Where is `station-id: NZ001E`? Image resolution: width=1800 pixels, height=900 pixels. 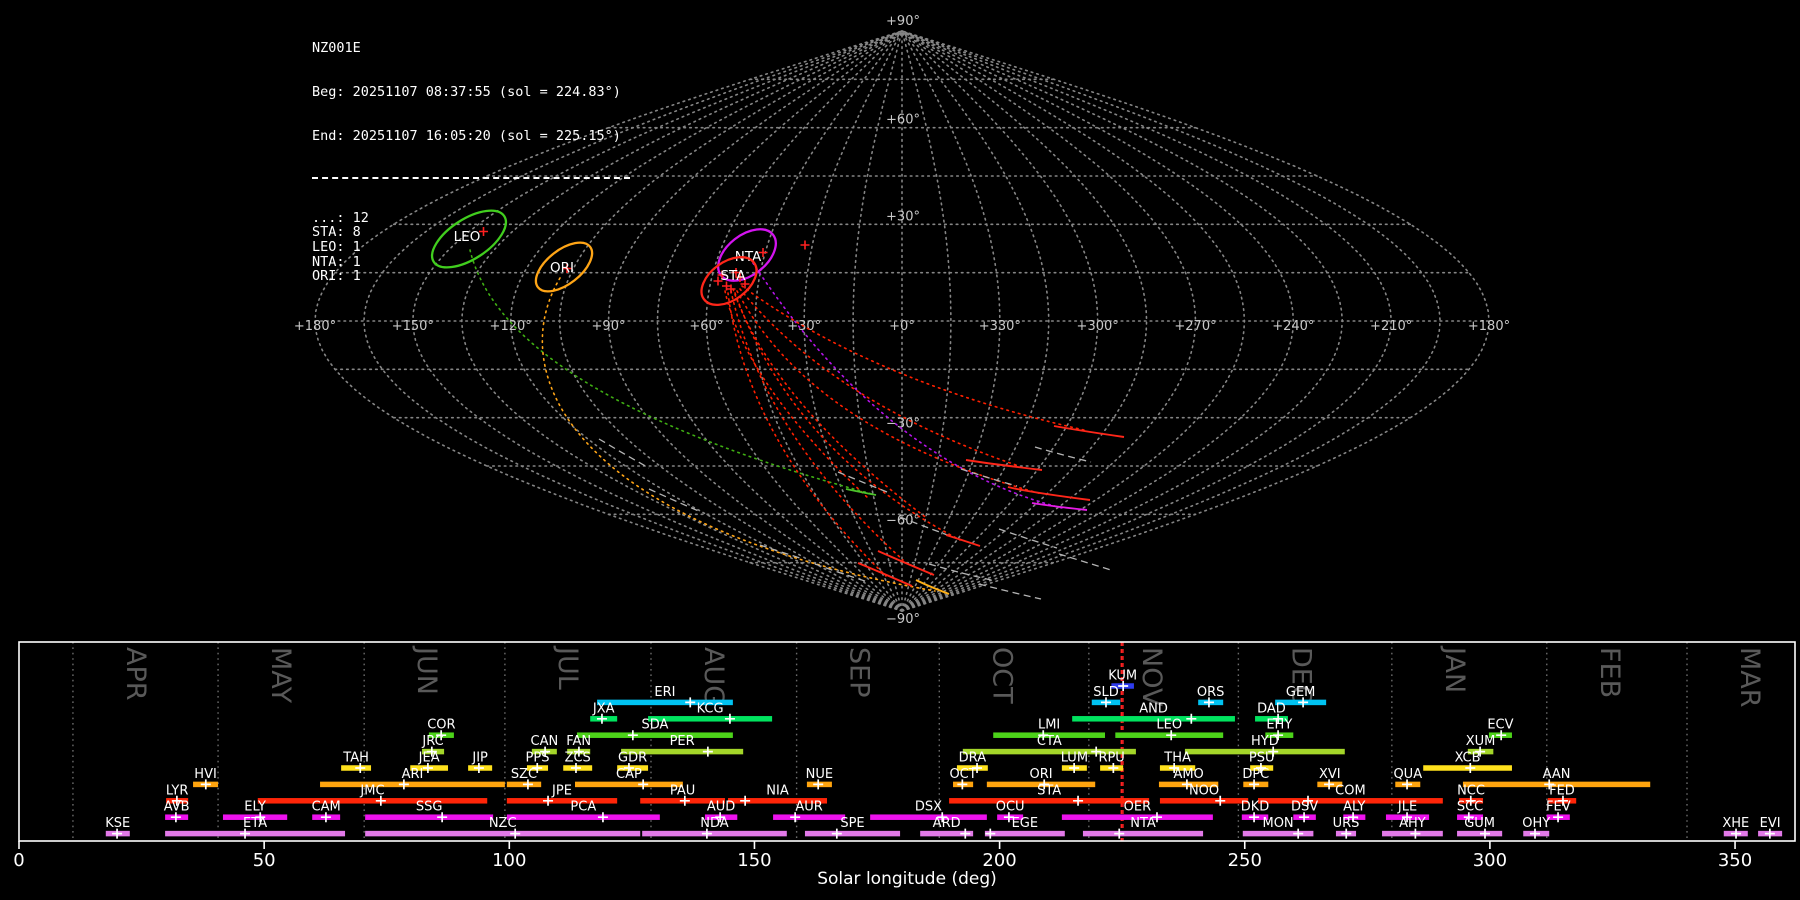 station-id: NZ001E is located at coordinates (336, 48).